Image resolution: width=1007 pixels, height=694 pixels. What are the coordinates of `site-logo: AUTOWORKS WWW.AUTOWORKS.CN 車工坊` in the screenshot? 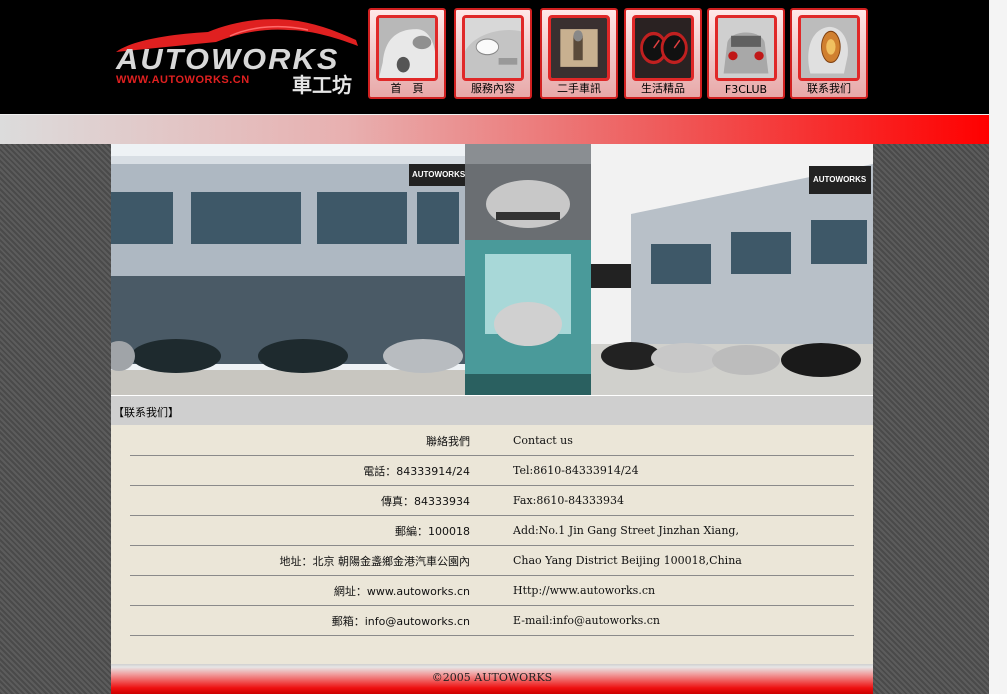 It's located at (237, 57).